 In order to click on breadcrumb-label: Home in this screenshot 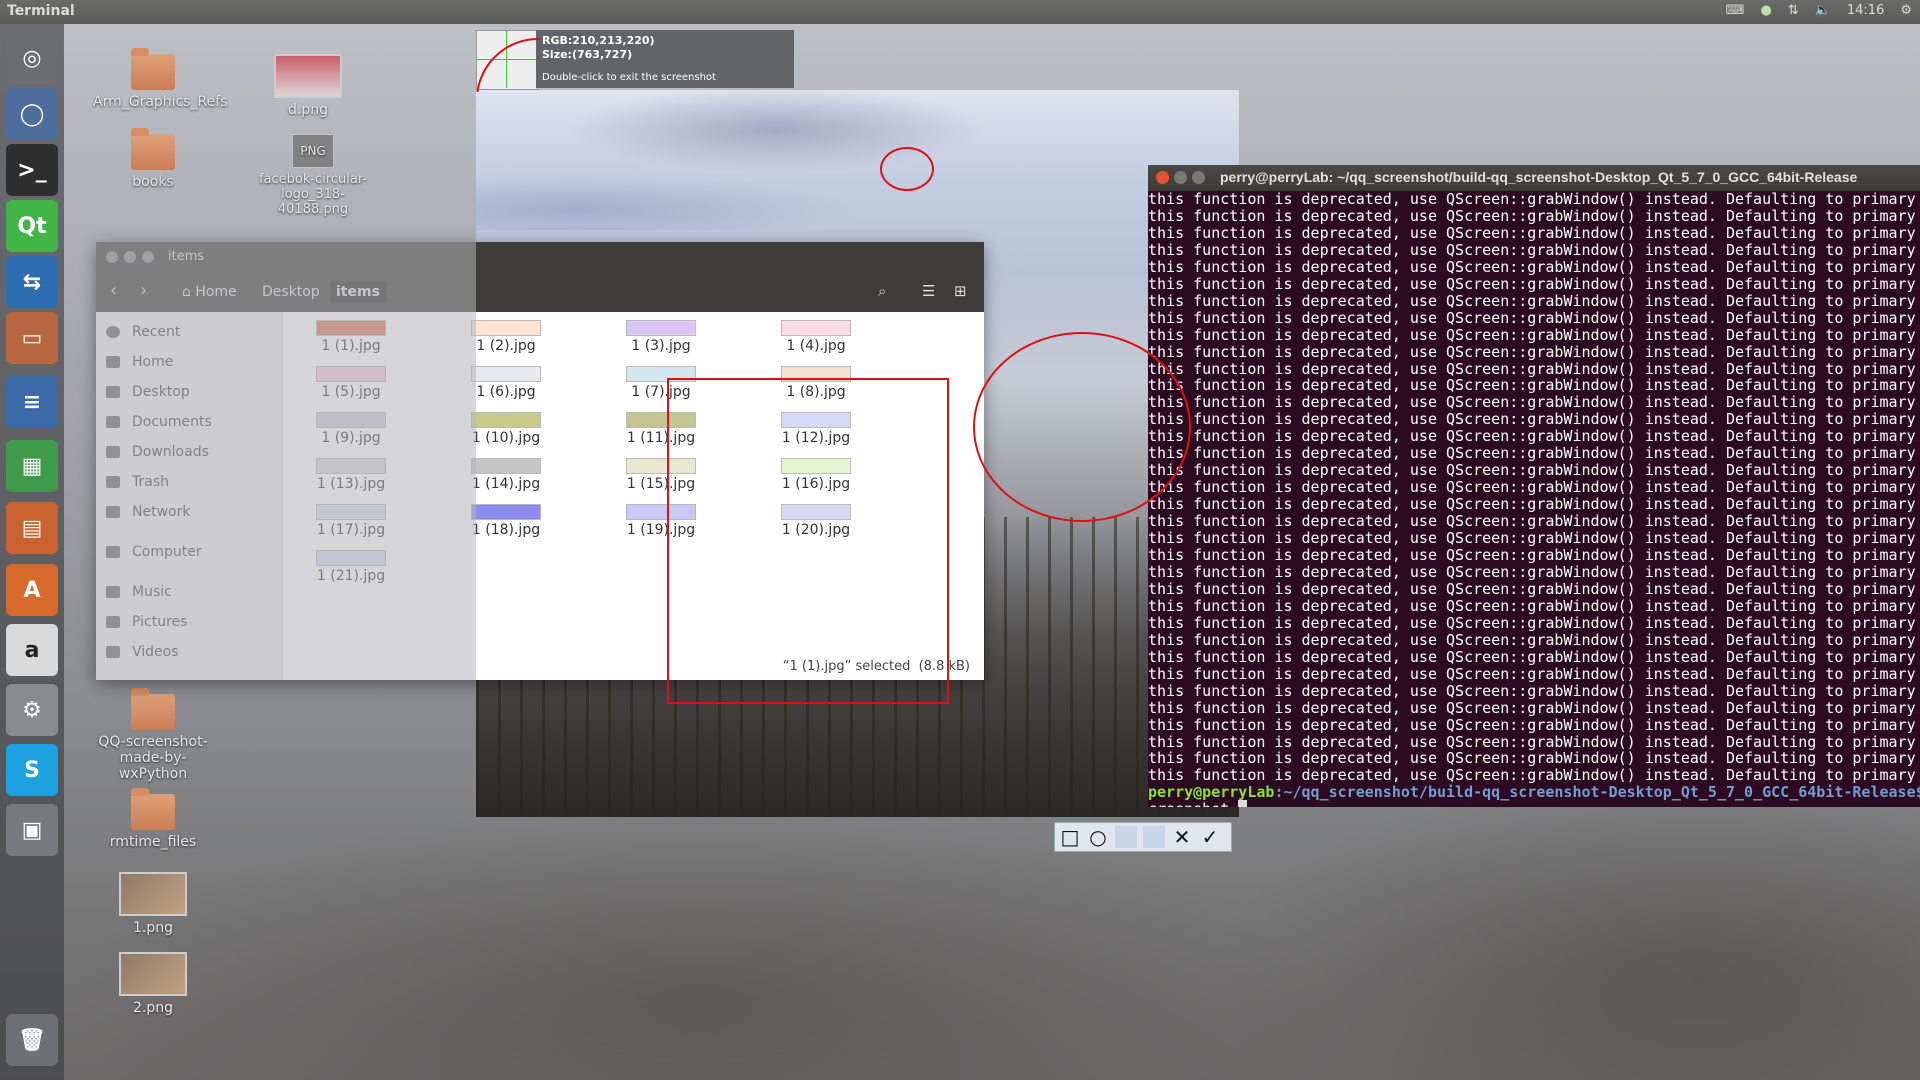, I will do `click(216, 292)`.